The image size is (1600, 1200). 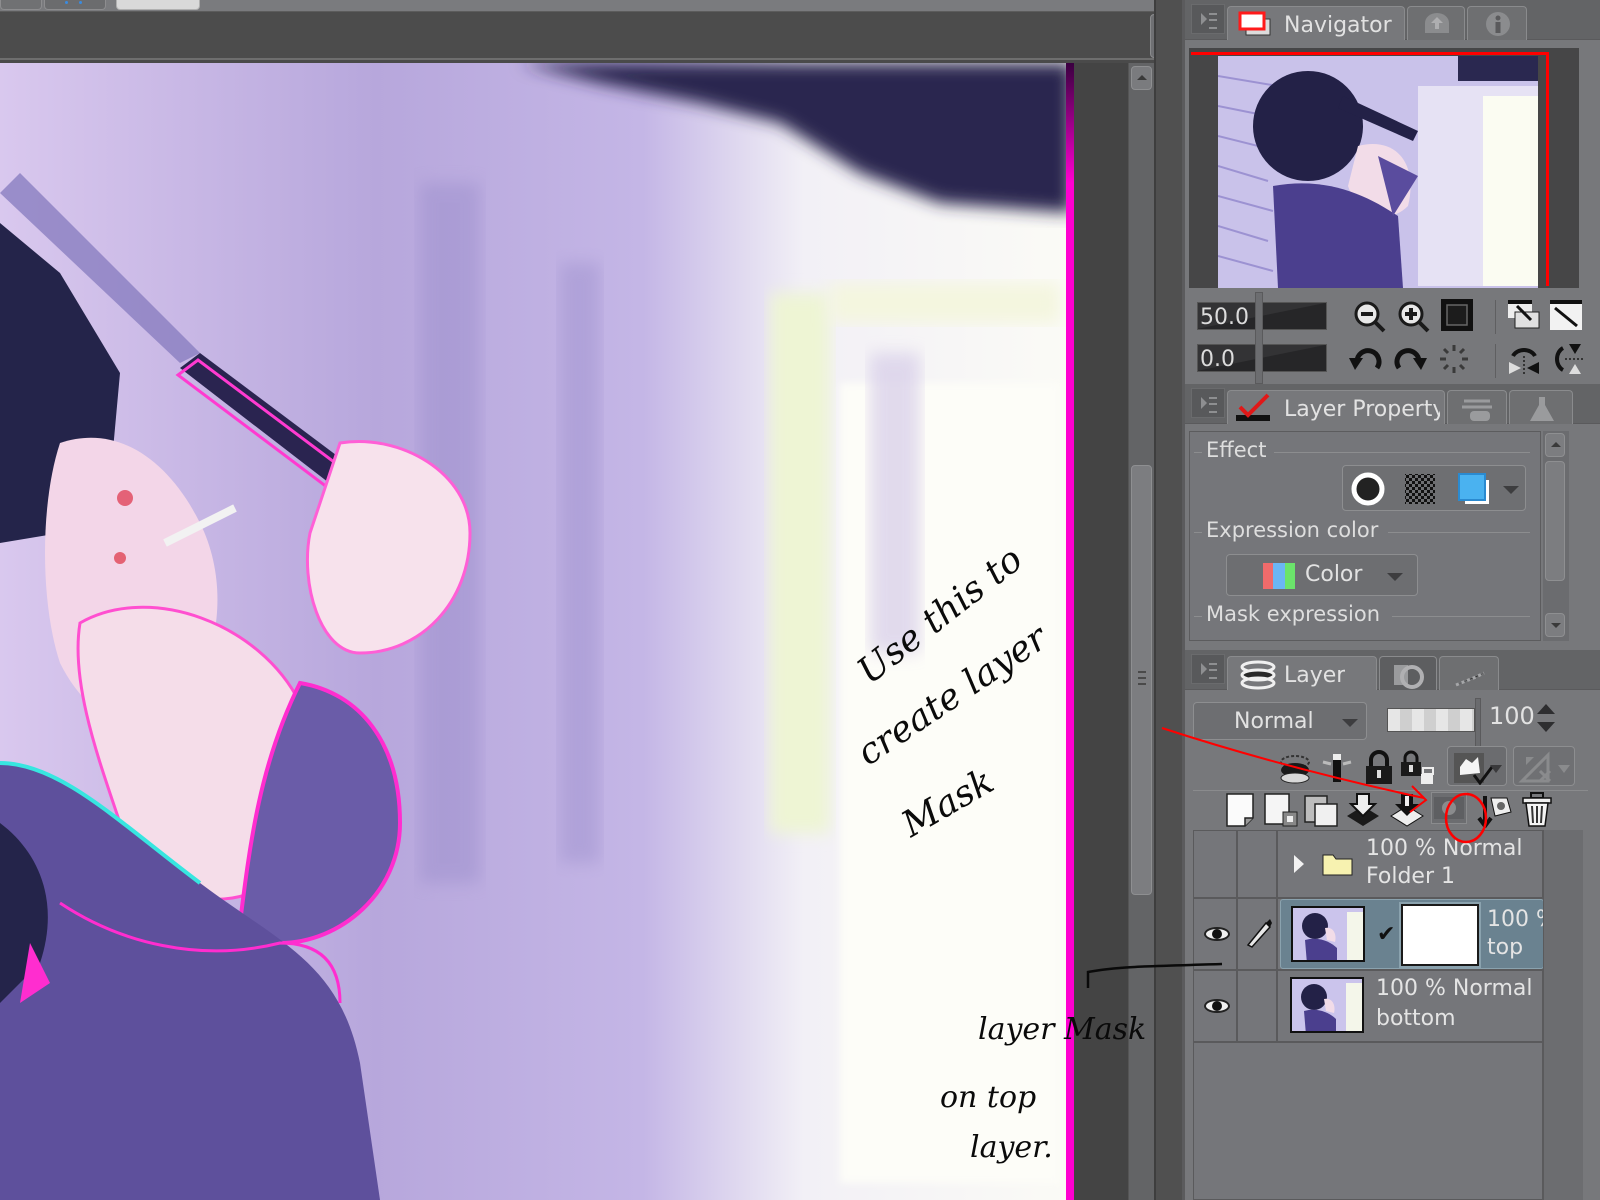 What do you see at coordinates (1524, 315) in the screenshot?
I see `actual-pixels-icon` at bounding box center [1524, 315].